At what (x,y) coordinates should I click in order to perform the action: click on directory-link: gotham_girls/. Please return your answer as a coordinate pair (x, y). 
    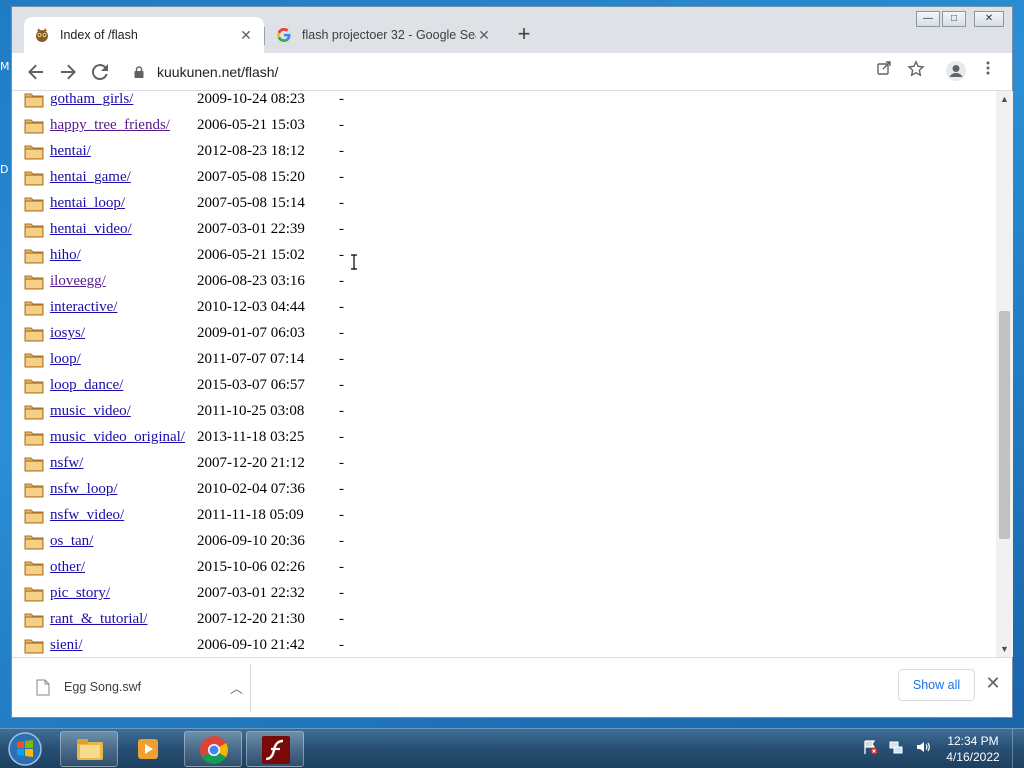
    Looking at the image, I should click on (91, 99).